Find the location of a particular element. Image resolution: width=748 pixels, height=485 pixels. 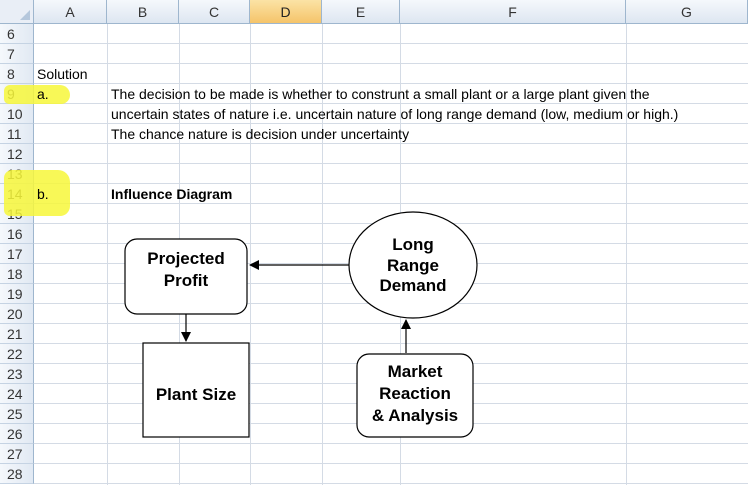

long-range-demand-line-3: Demand is located at coordinates (412, 285).